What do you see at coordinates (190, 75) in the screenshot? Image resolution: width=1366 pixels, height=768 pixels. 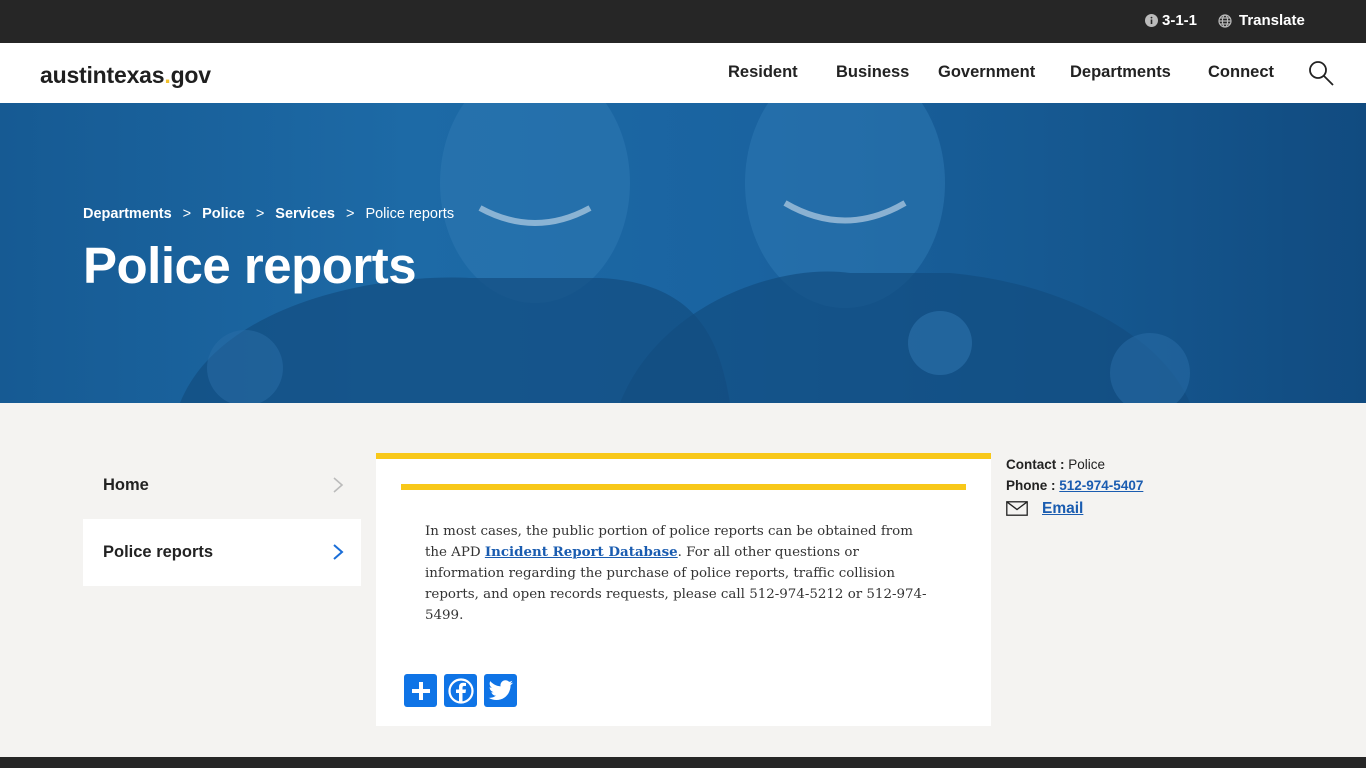 I see `logo-tld: gov` at bounding box center [190, 75].